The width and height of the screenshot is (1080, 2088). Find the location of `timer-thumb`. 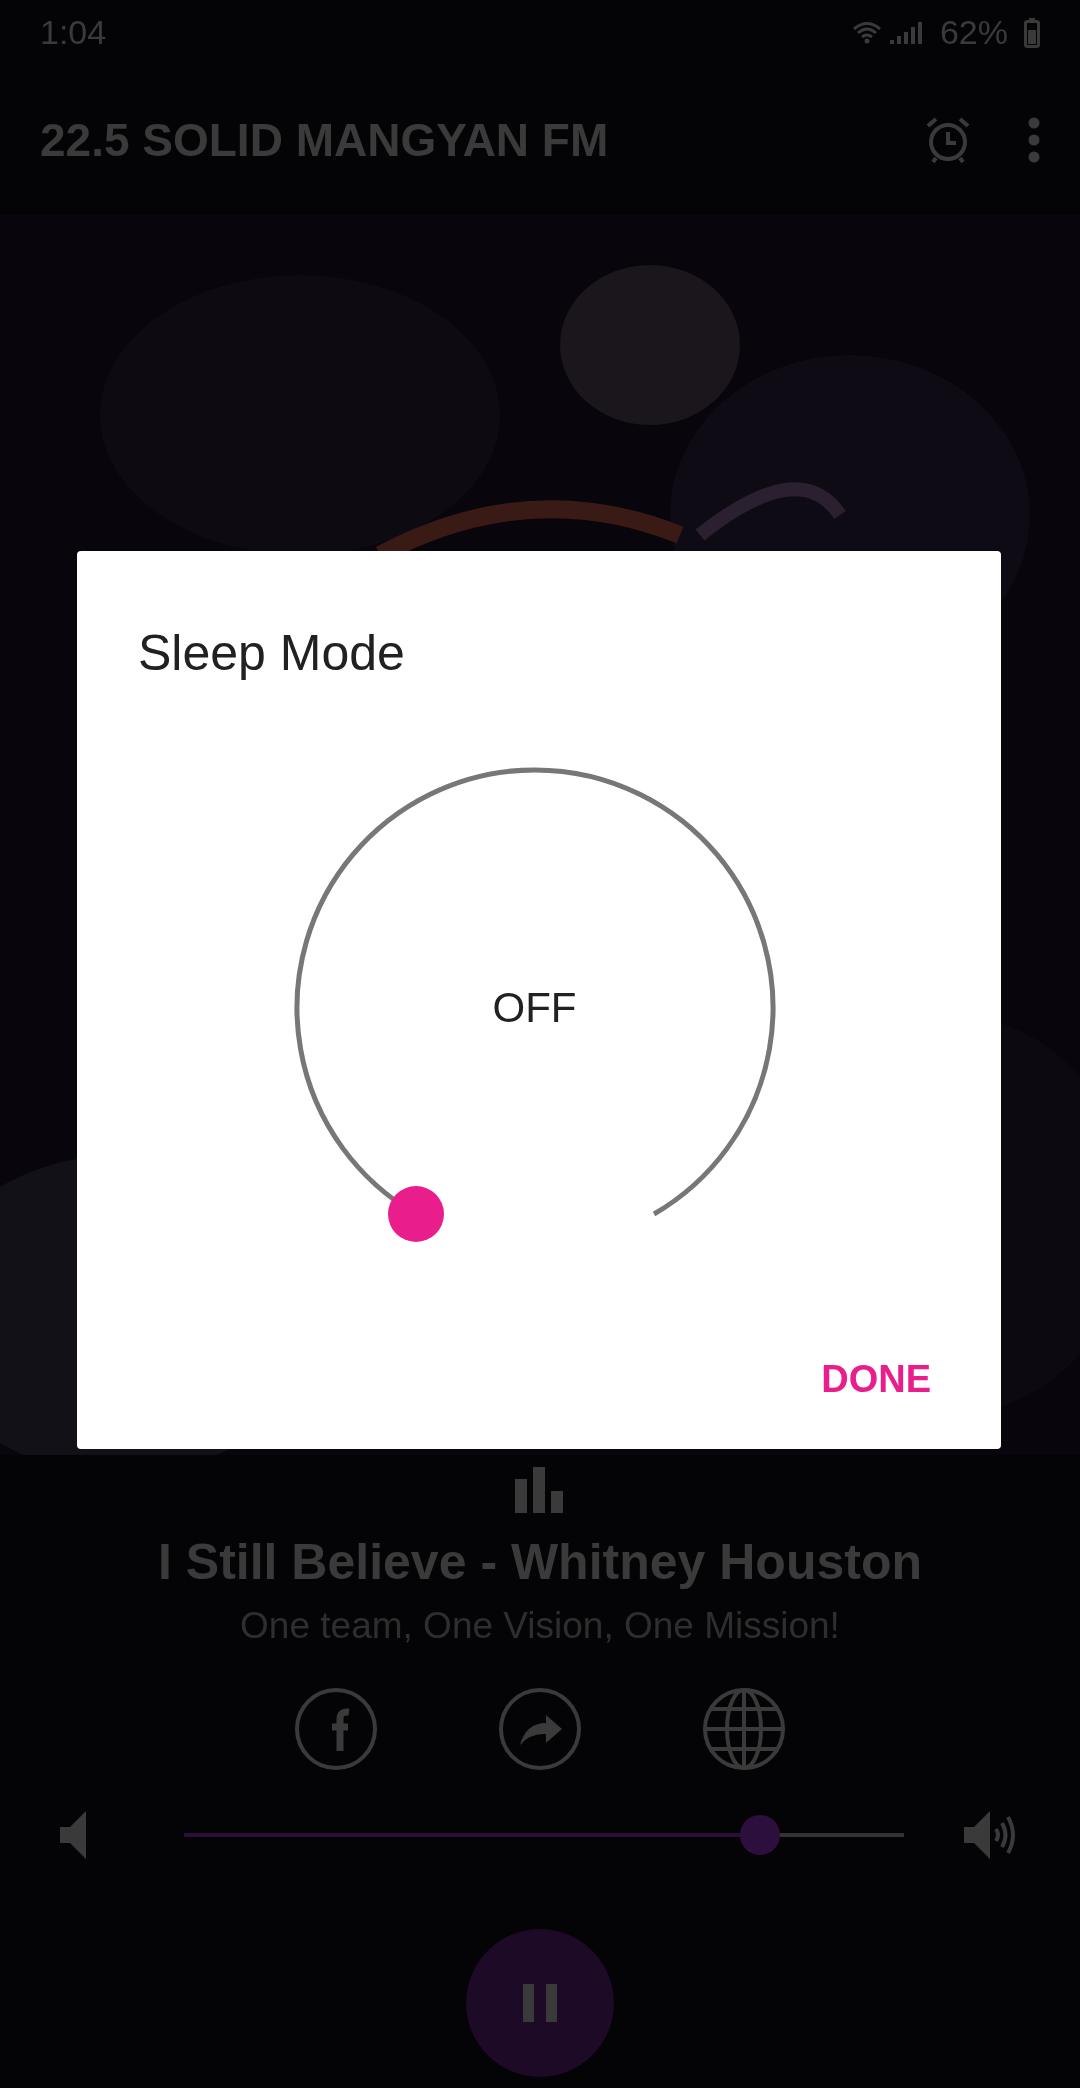

timer-thumb is located at coordinates (415, 1214).